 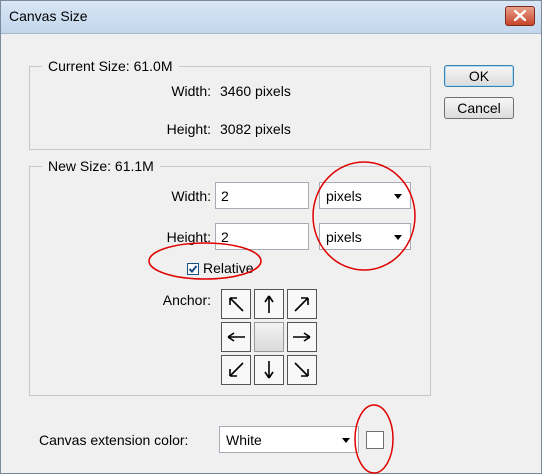 I want to click on checkmark-icon, so click(x=193, y=269).